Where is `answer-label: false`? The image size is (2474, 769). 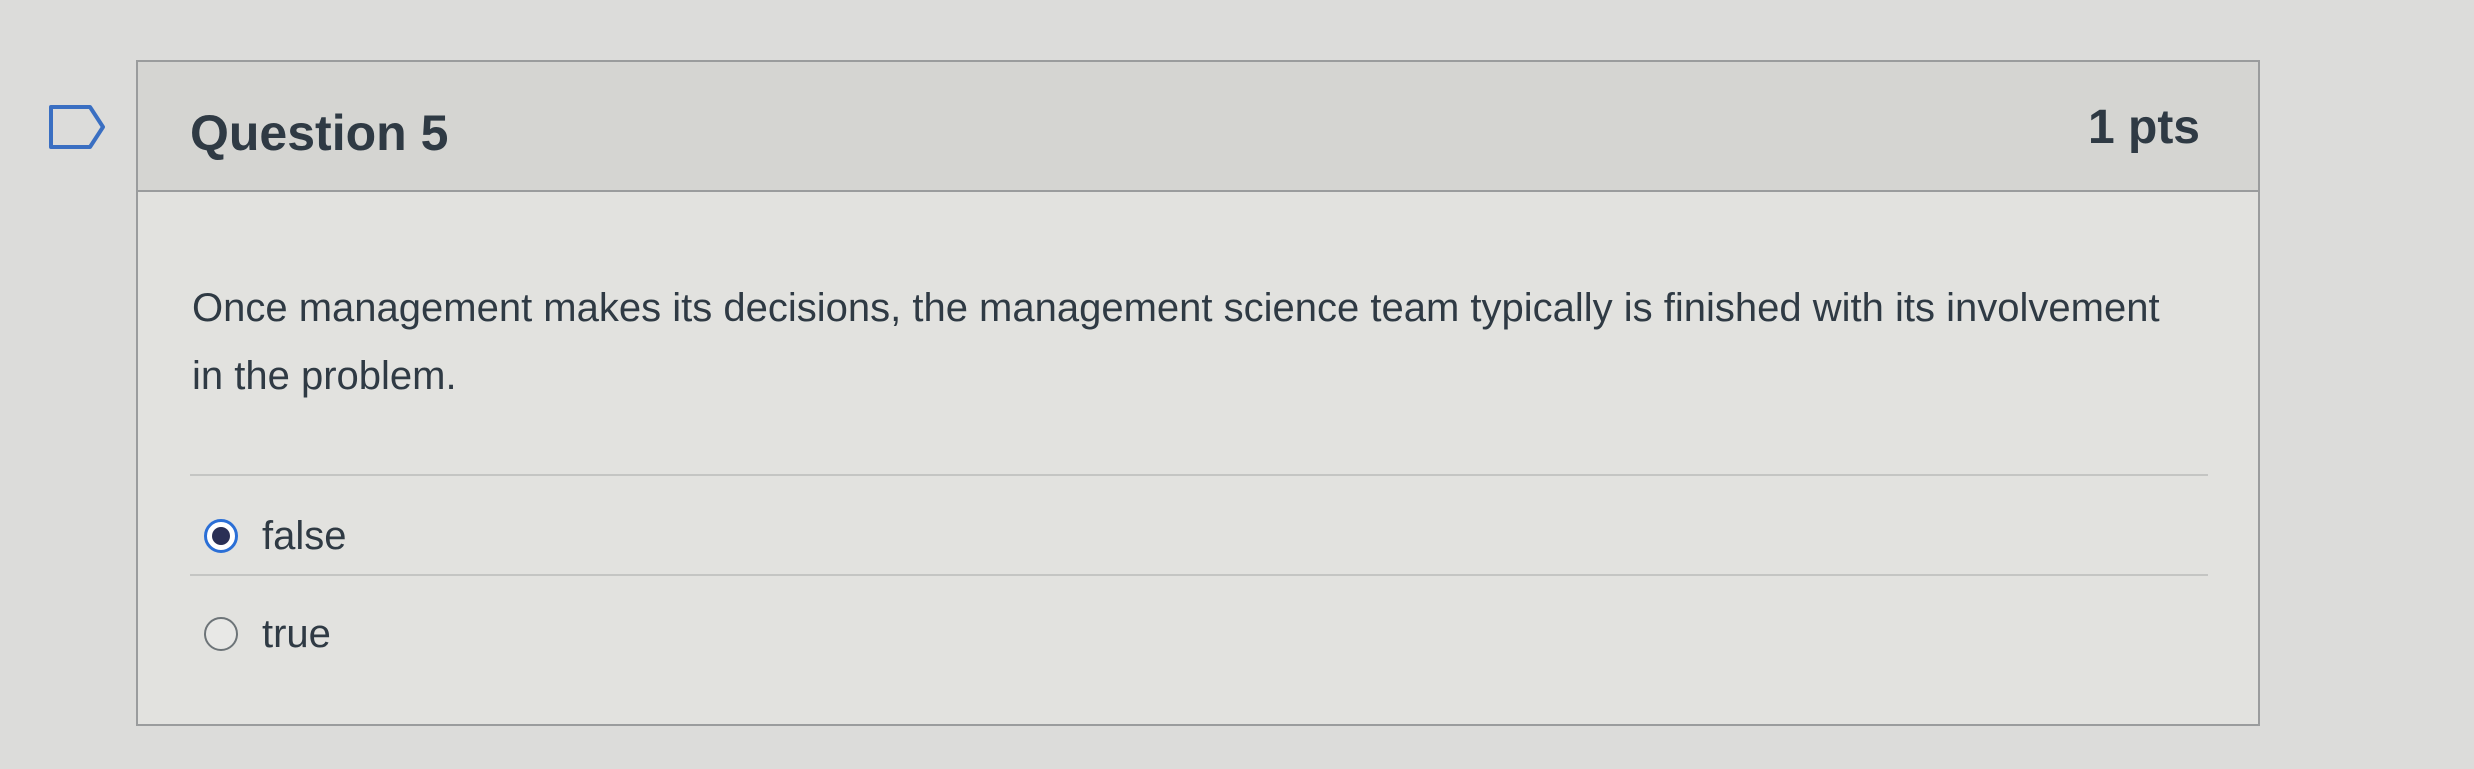
answer-label: false is located at coordinates (304, 536).